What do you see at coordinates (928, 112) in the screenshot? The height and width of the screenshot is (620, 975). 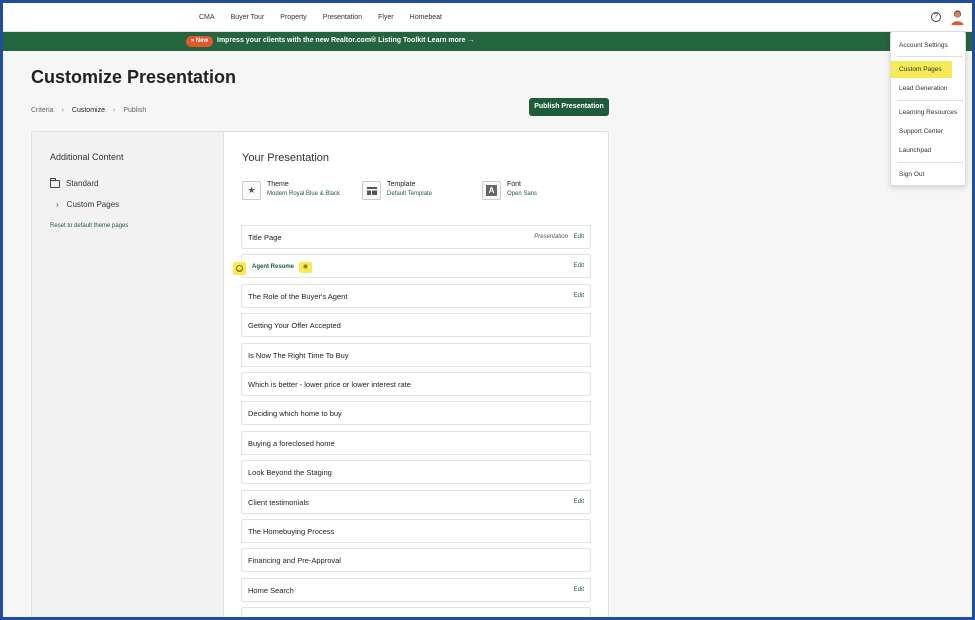 I see `menu-item-learning-resources: Learning Resources` at bounding box center [928, 112].